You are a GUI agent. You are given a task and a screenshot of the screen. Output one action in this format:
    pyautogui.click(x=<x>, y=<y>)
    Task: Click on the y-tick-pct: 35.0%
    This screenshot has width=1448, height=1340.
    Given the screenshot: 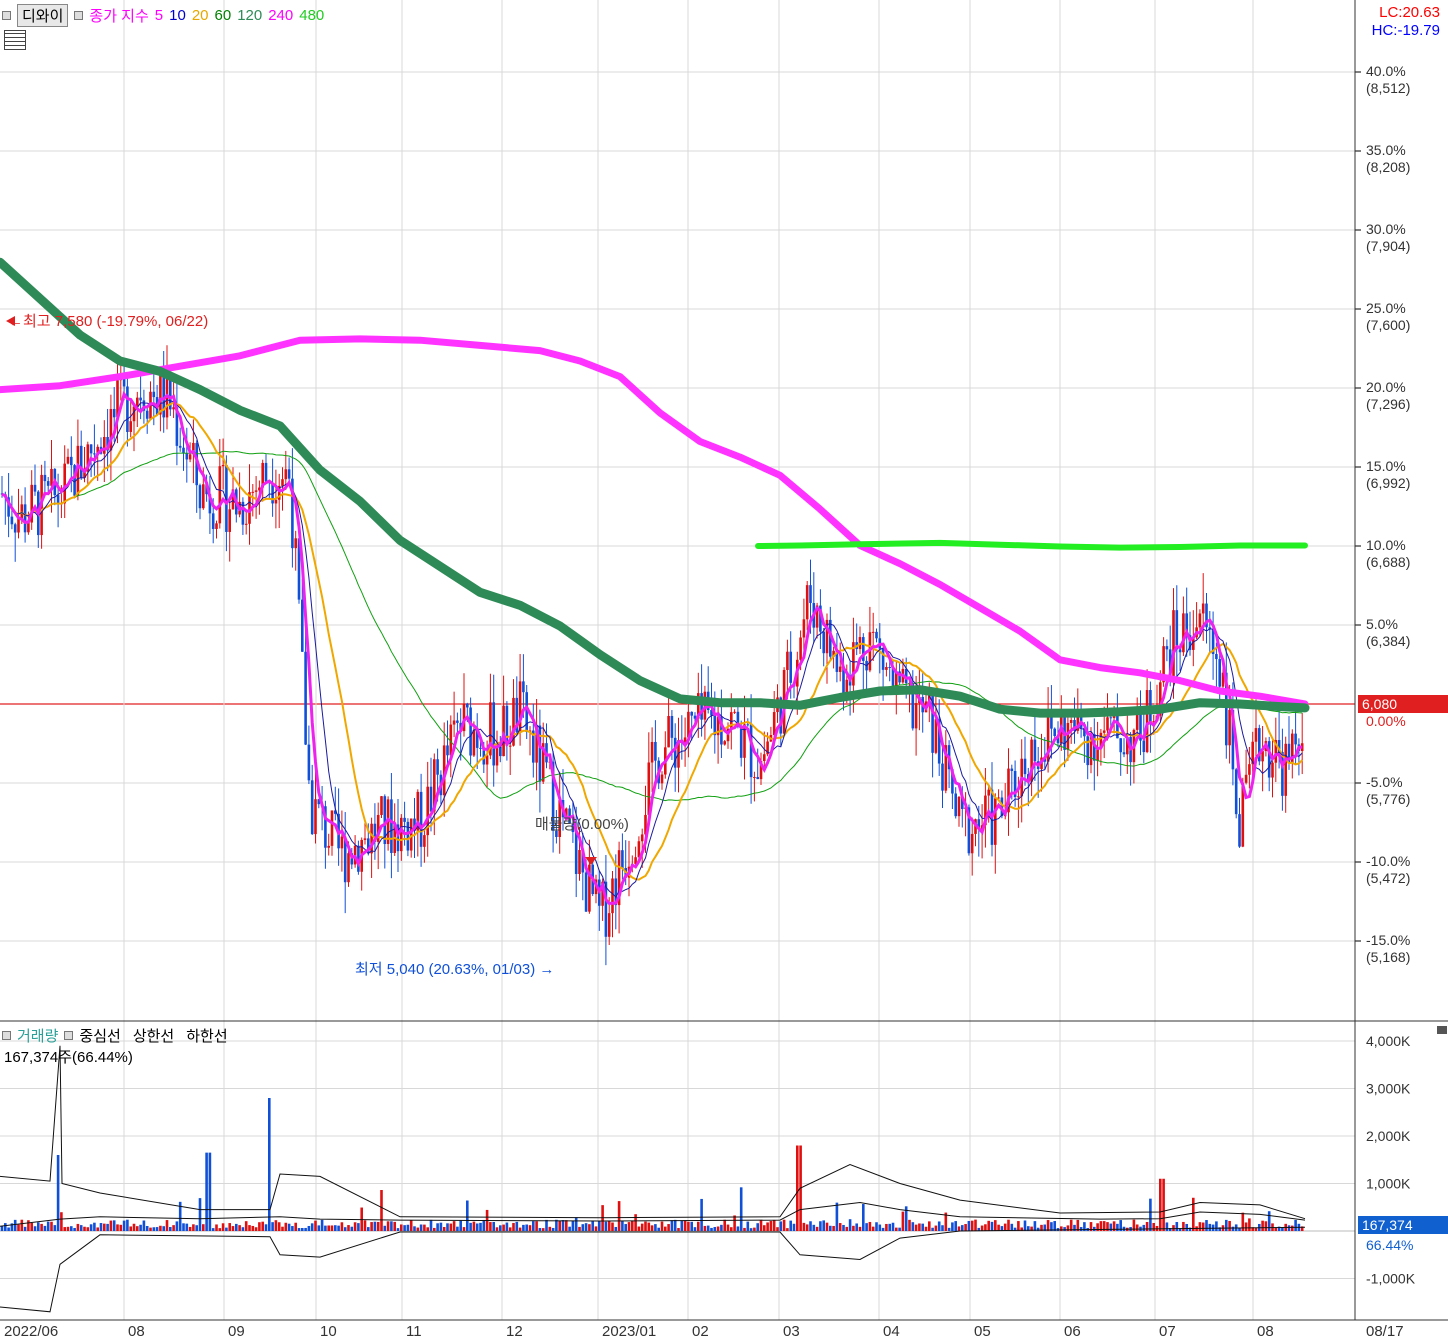 What is the action you would take?
    pyautogui.click(x=1386, y=150)
    